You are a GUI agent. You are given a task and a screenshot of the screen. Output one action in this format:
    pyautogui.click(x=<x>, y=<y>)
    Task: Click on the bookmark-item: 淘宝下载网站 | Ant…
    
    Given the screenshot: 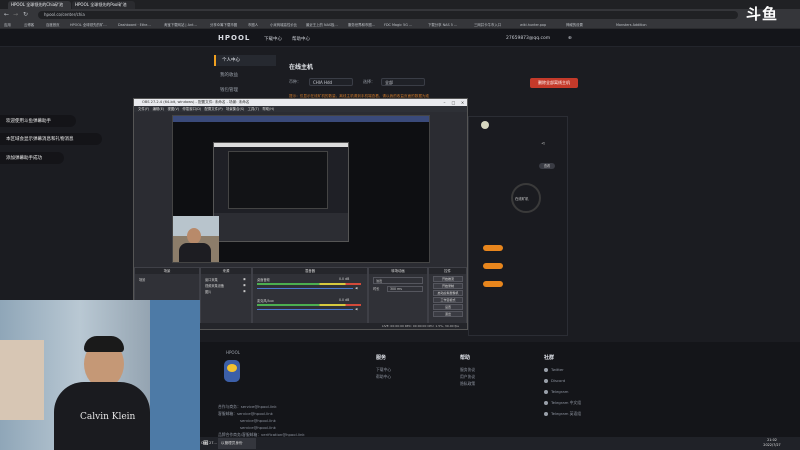 What is the action you would take?
    pyautogui.click(x=180, y=25)
    